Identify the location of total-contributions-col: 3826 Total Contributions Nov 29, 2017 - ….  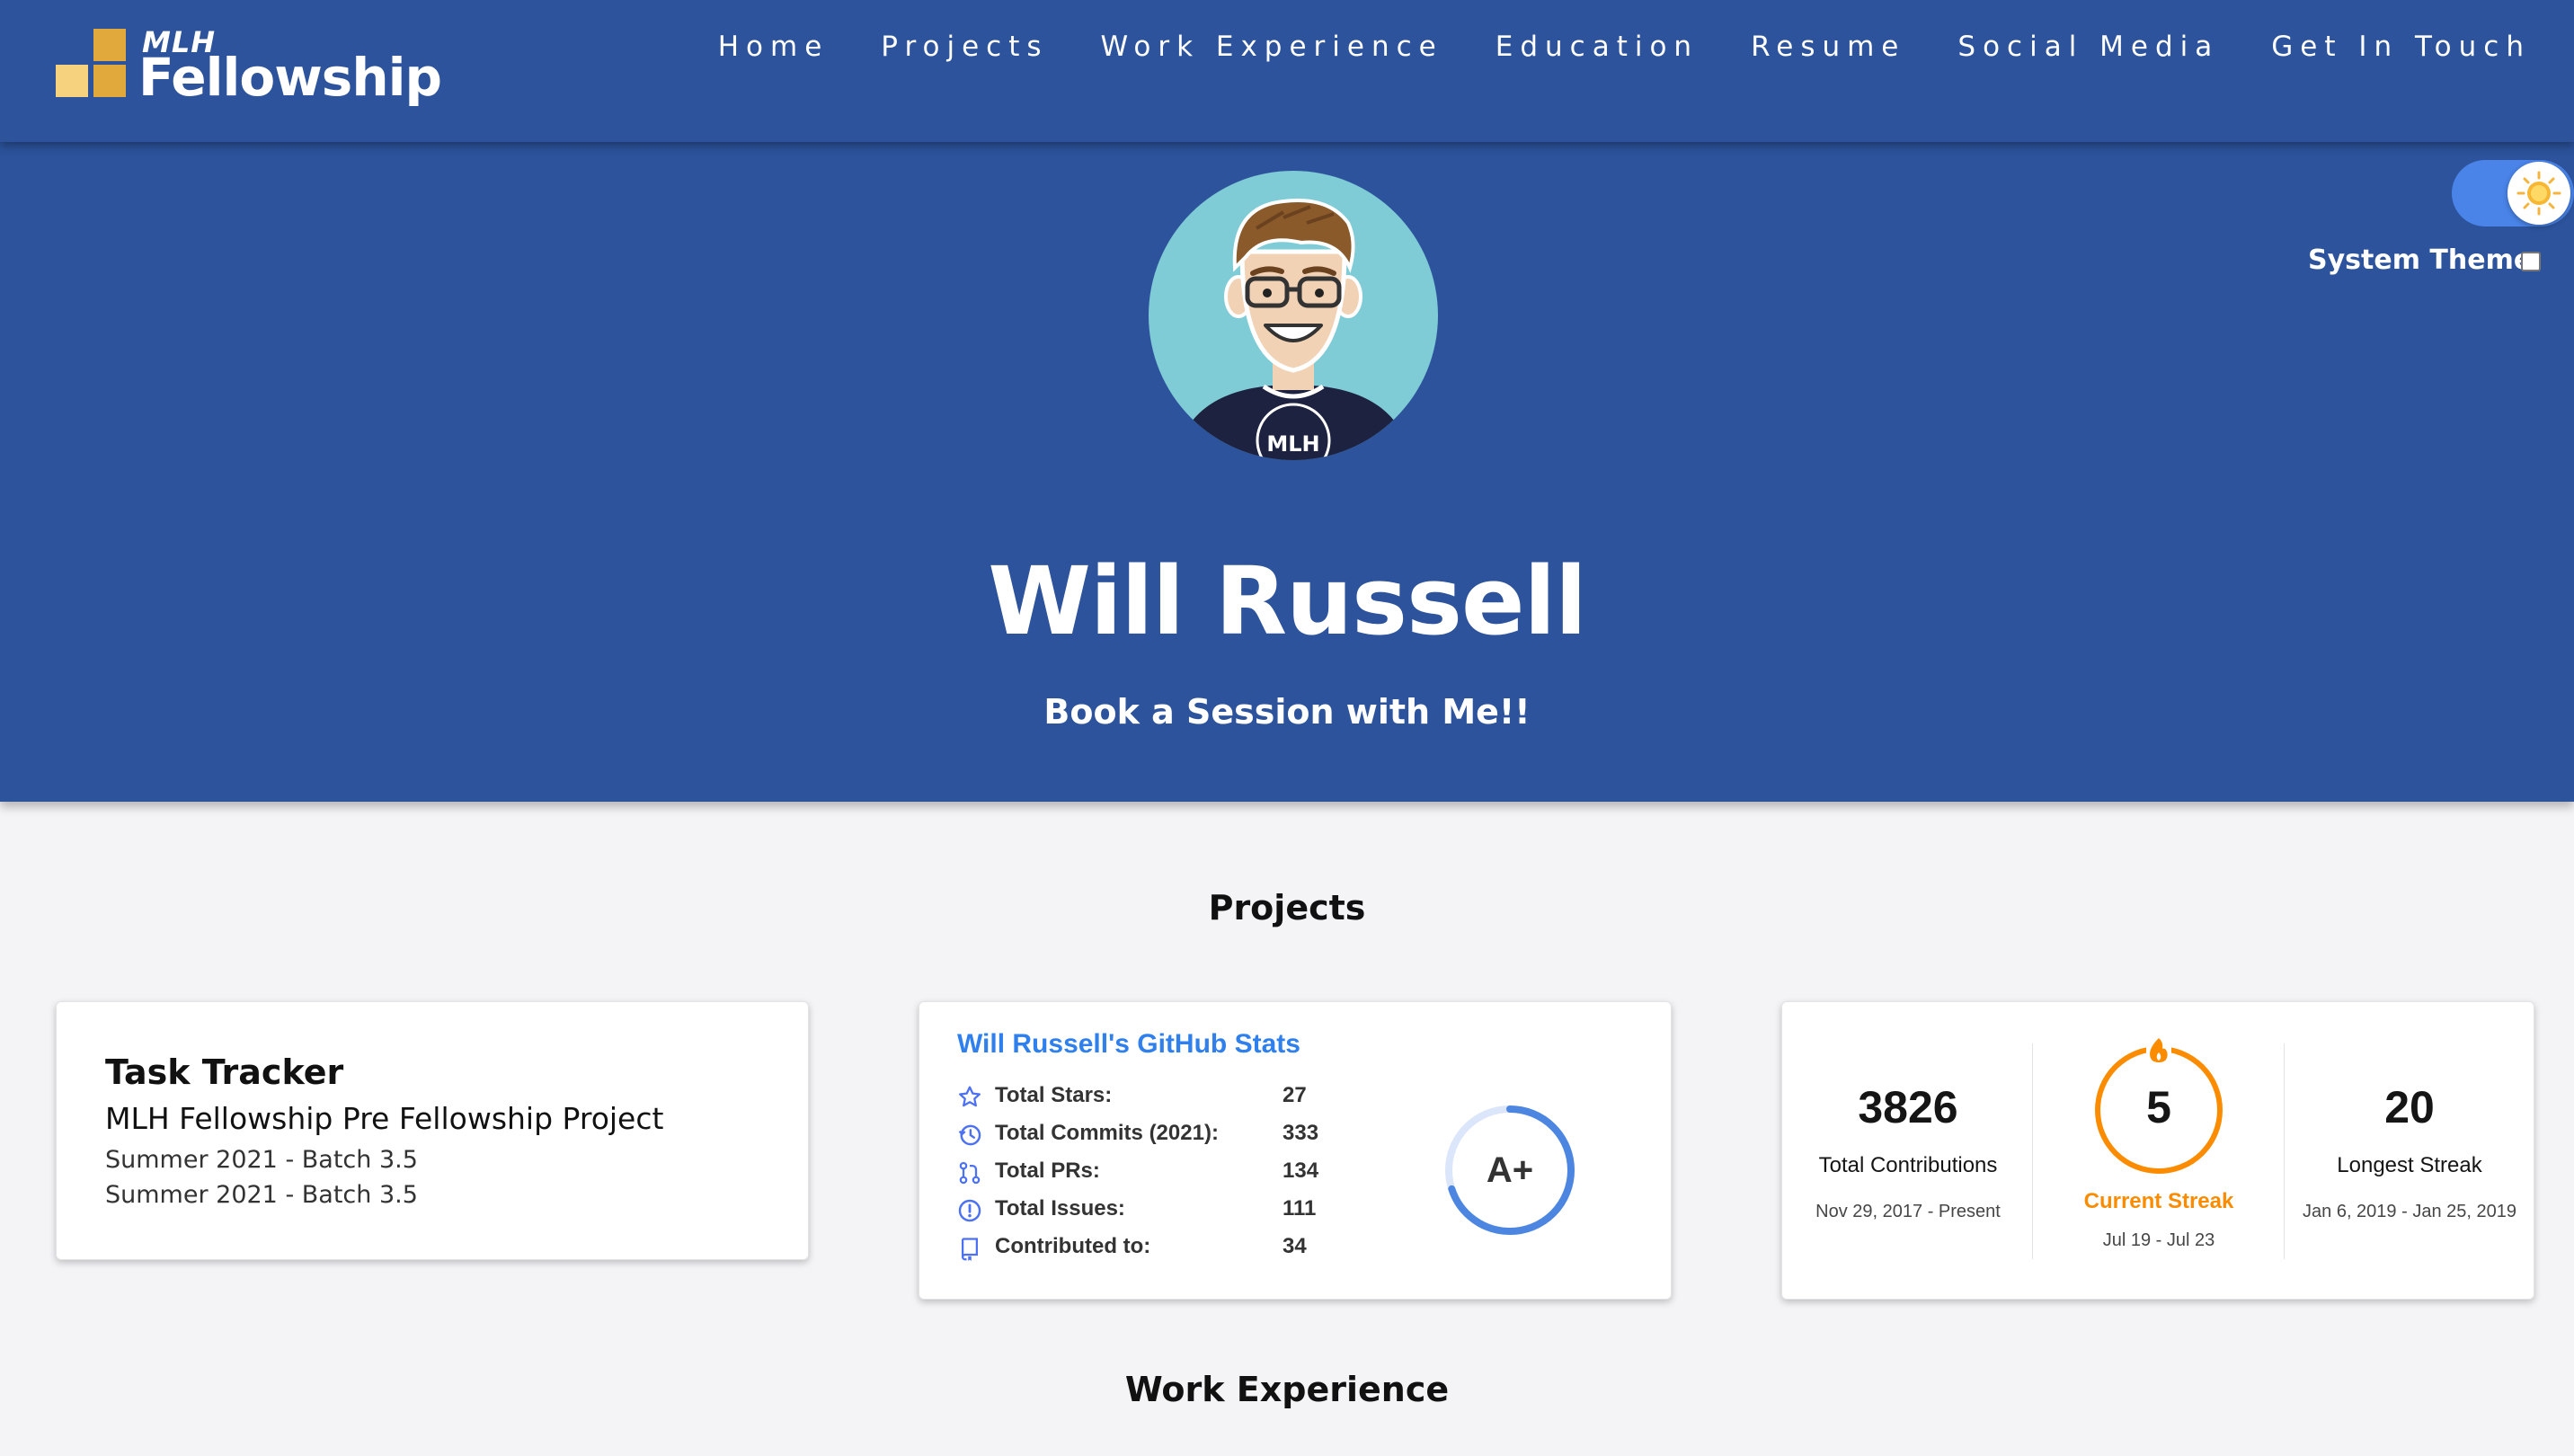
(1908, 1151).